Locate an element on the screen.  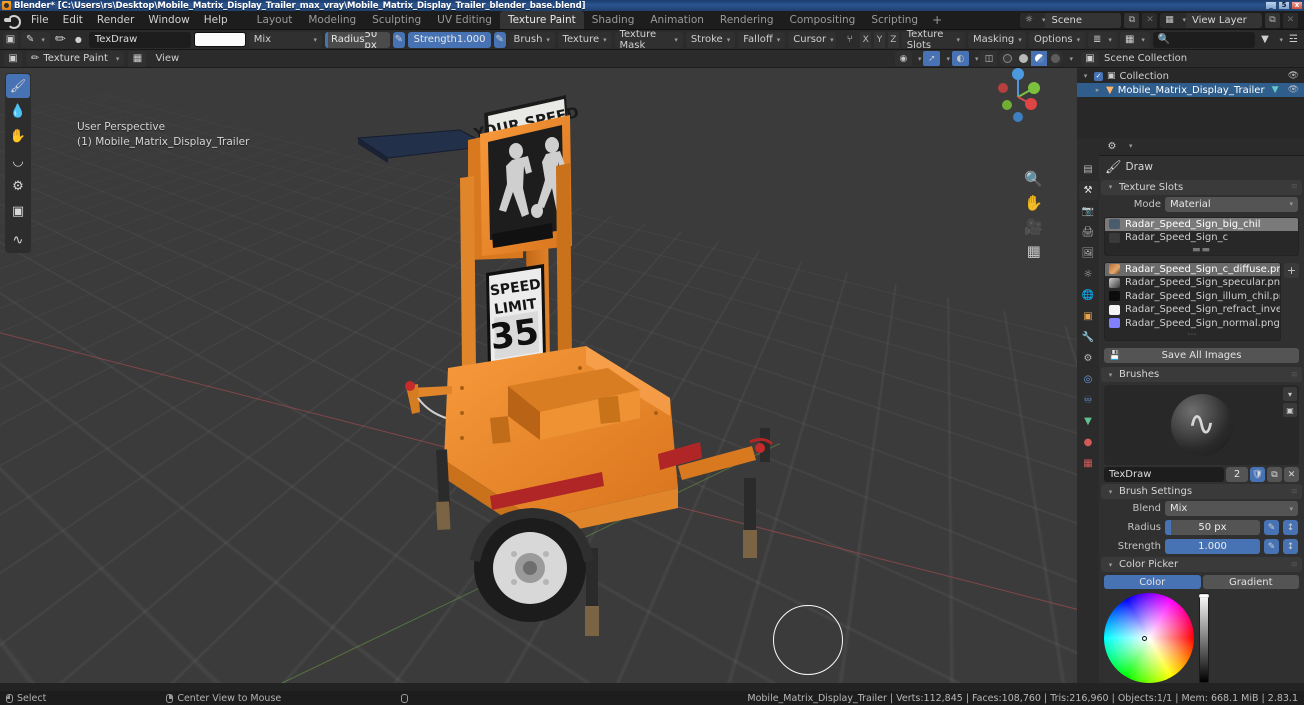
unlink-brush-button: ✕ is located at coordinates (1291, 474).